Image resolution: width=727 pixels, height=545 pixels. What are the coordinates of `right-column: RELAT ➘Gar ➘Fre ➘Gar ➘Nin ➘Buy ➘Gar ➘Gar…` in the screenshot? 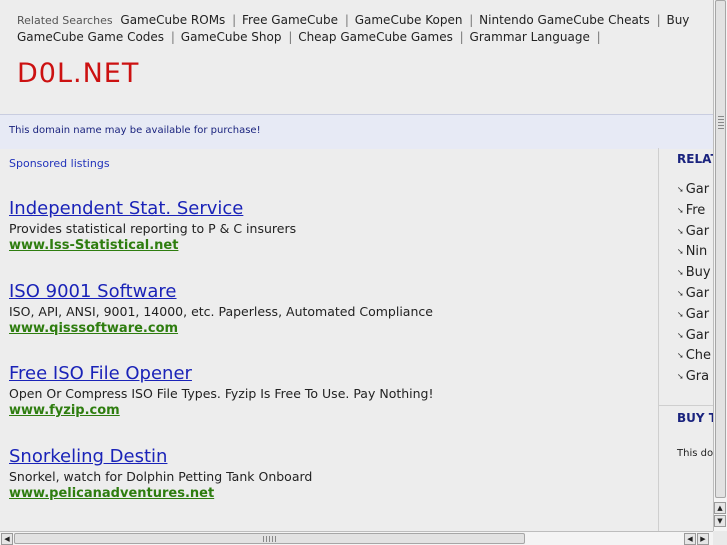 It's located at (685, 339).